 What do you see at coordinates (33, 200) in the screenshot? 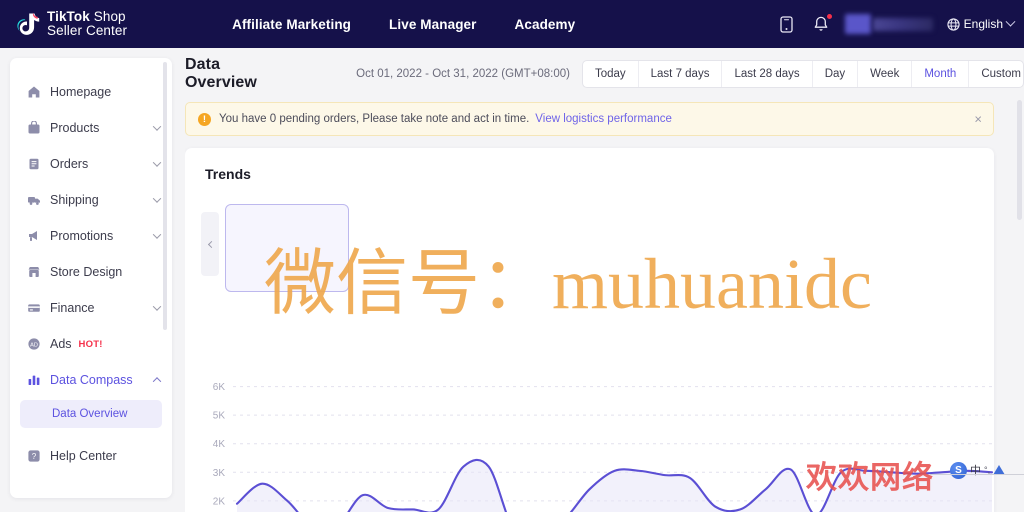
I see `truck-icon` at bounding box center [33, 200].